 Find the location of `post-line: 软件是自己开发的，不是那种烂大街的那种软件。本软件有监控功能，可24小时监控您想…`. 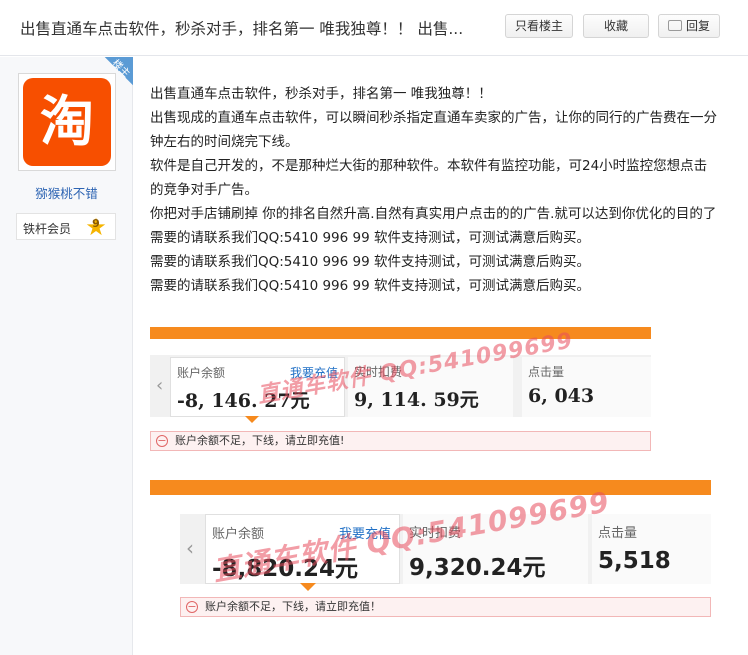

post-line: 软件是自己开发的，不是那种烂大街的那种软件。本软件有监控功能，可24小时监控您想… is located at coordinates (429, 178).